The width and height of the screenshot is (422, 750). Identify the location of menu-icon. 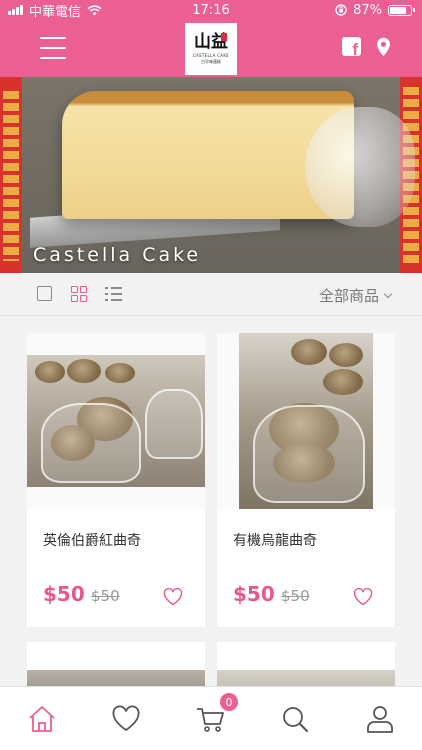
(53, 48).